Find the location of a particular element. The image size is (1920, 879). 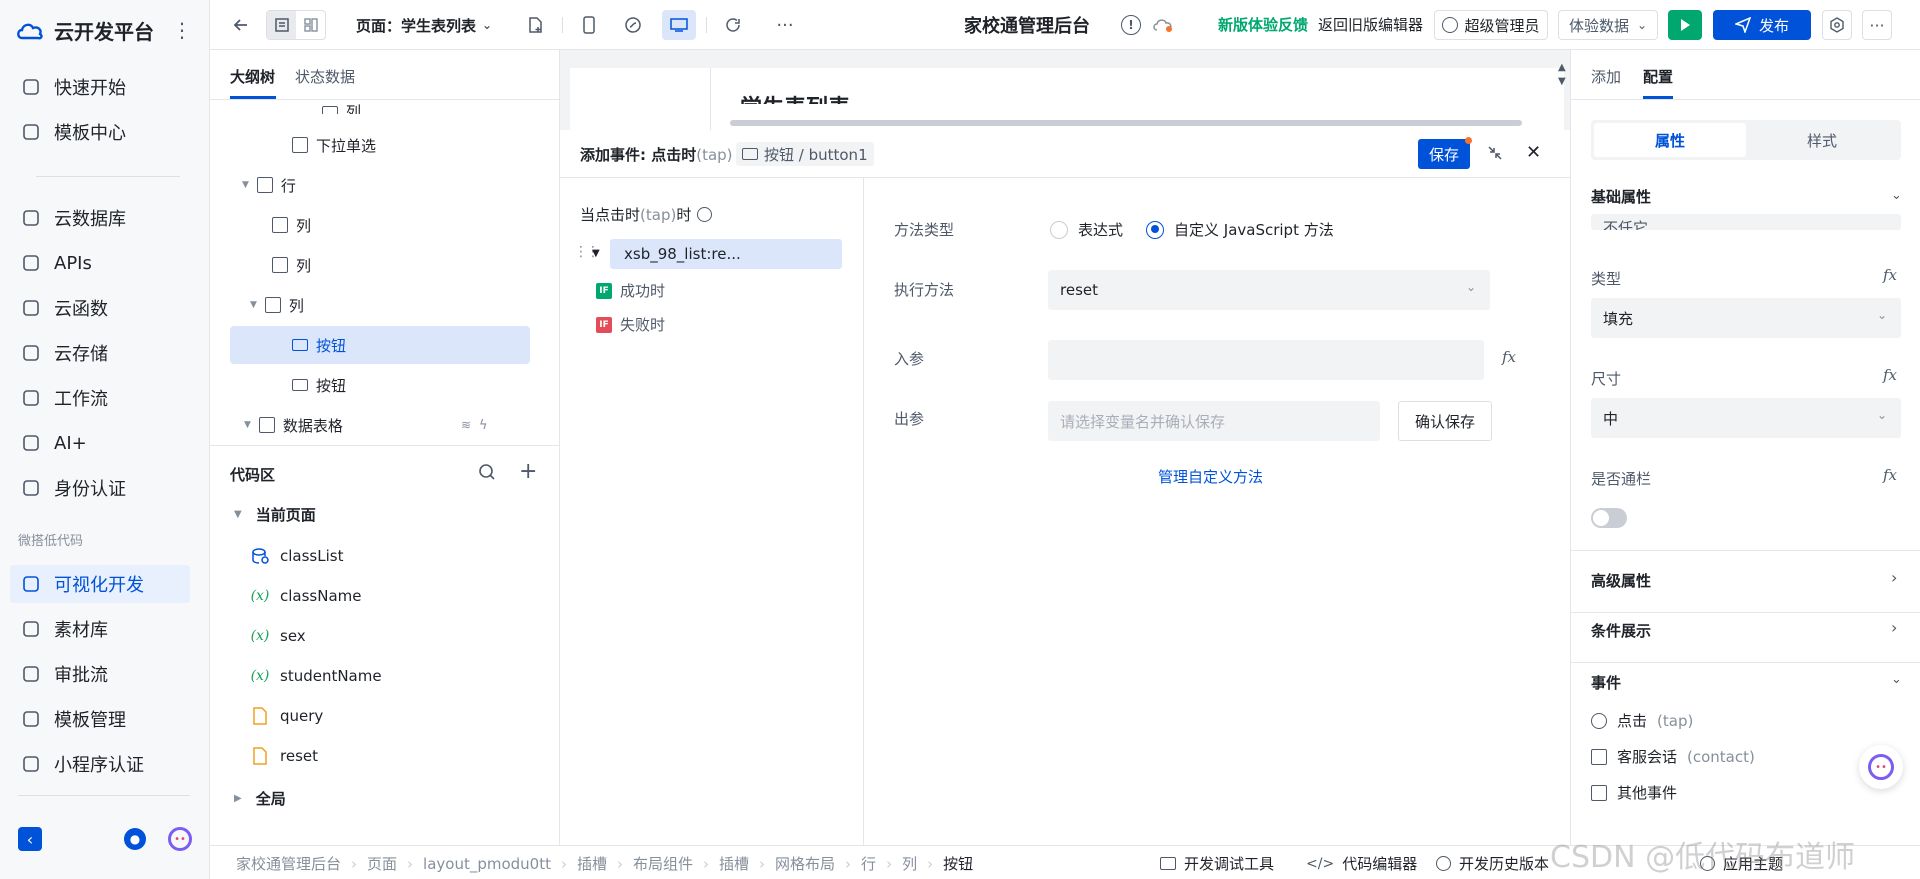

publish-button: 发布 is located at coordinates (1762, 25).